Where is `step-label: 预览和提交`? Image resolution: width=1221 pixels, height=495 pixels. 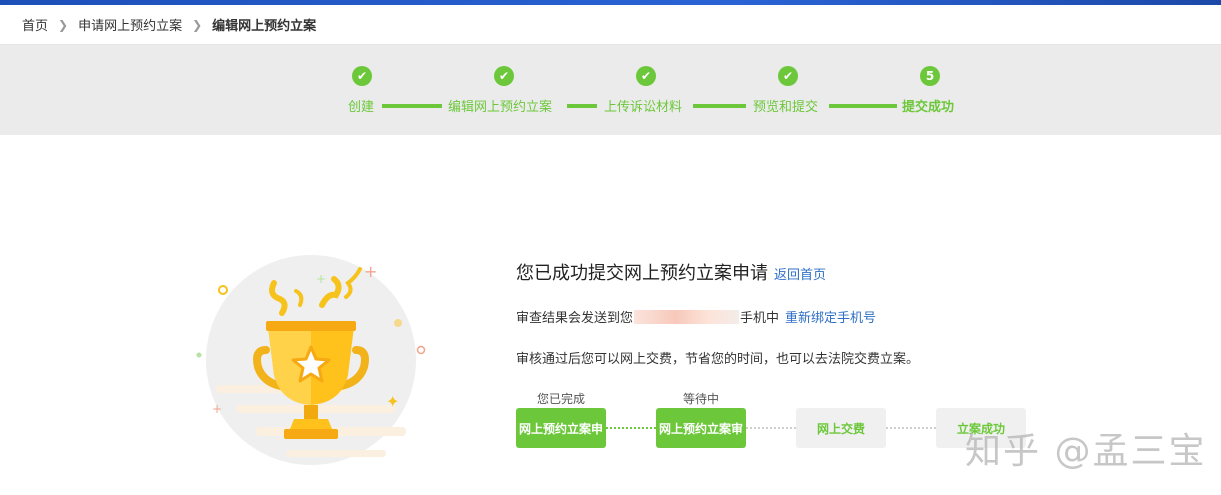
step-label: 预览和提交 is located at coordinates (786, 107).